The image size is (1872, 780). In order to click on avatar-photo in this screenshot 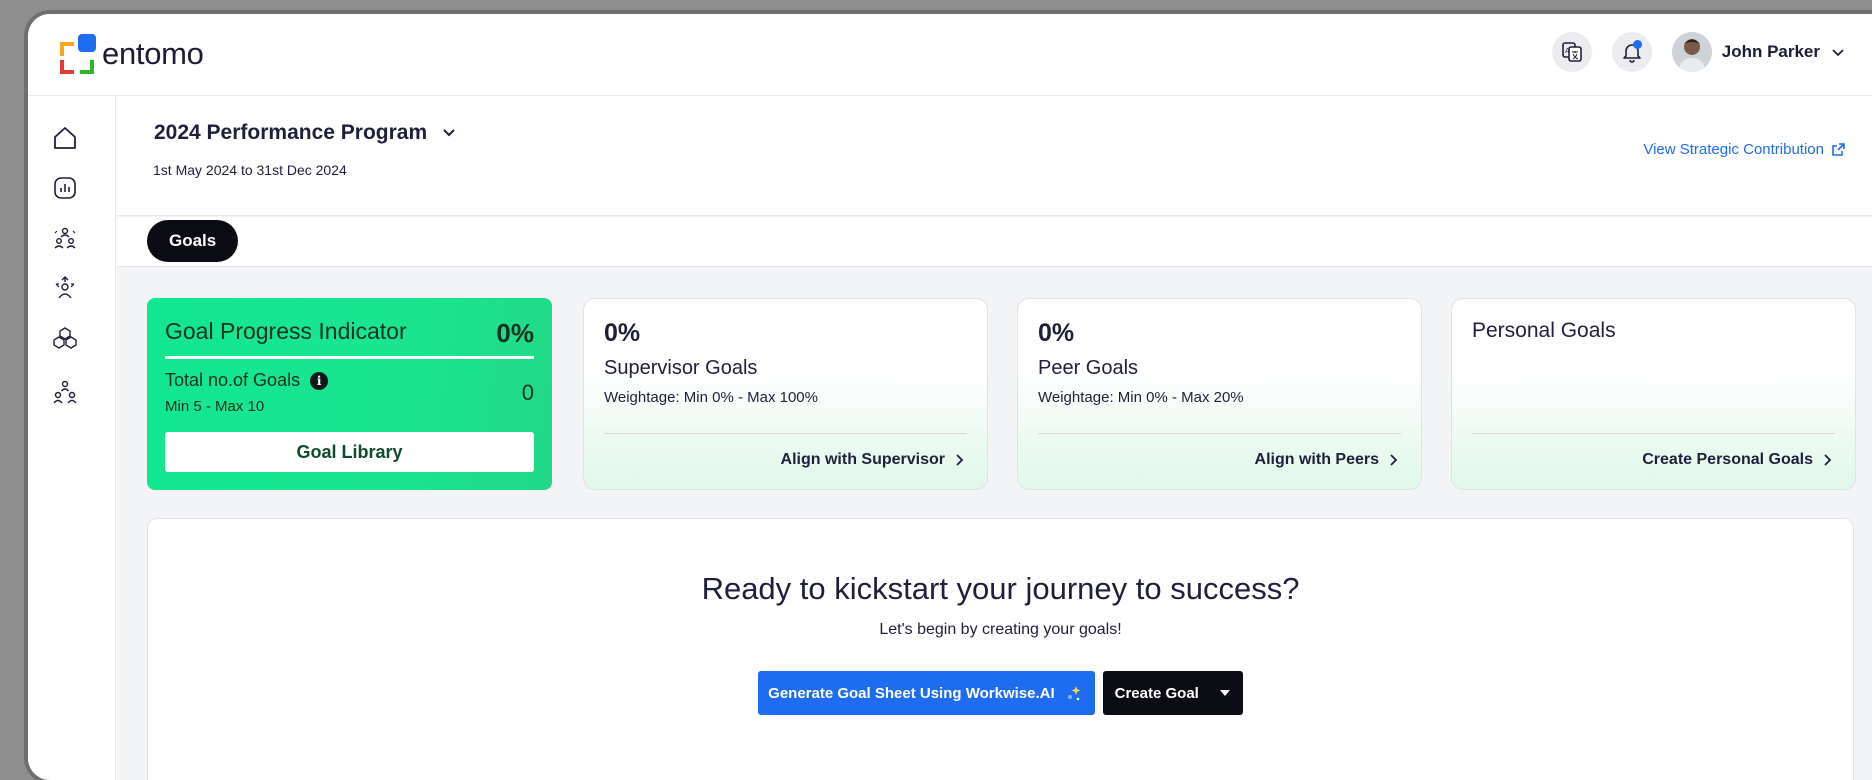, I will do `click(1691, 52)`.